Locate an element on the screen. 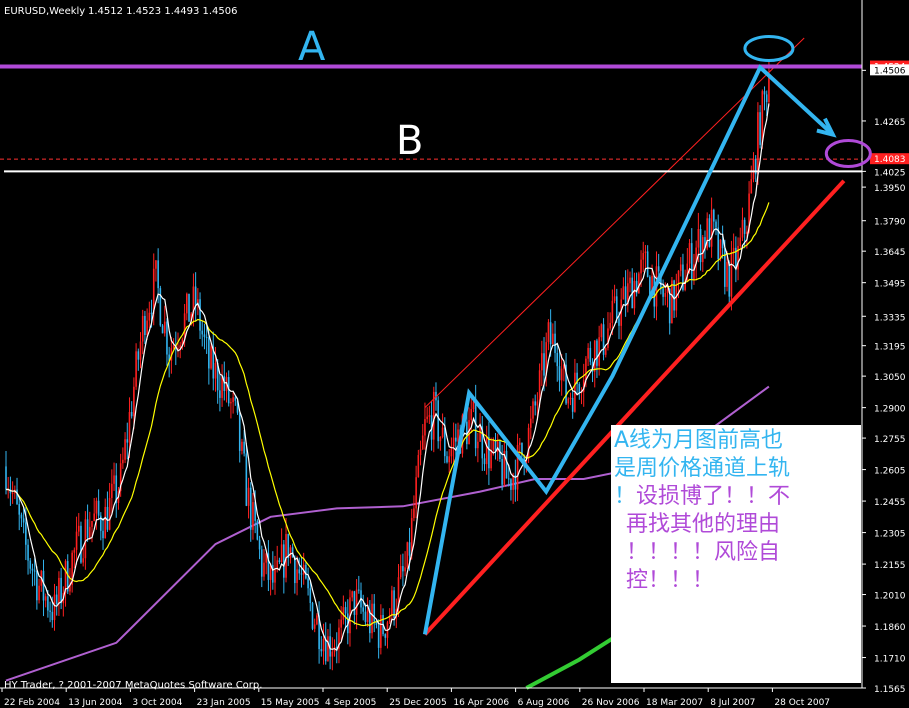 This screenshot has height=708, width=909. price-tick-label: 1.3195 is located at coordinates (890, 348).